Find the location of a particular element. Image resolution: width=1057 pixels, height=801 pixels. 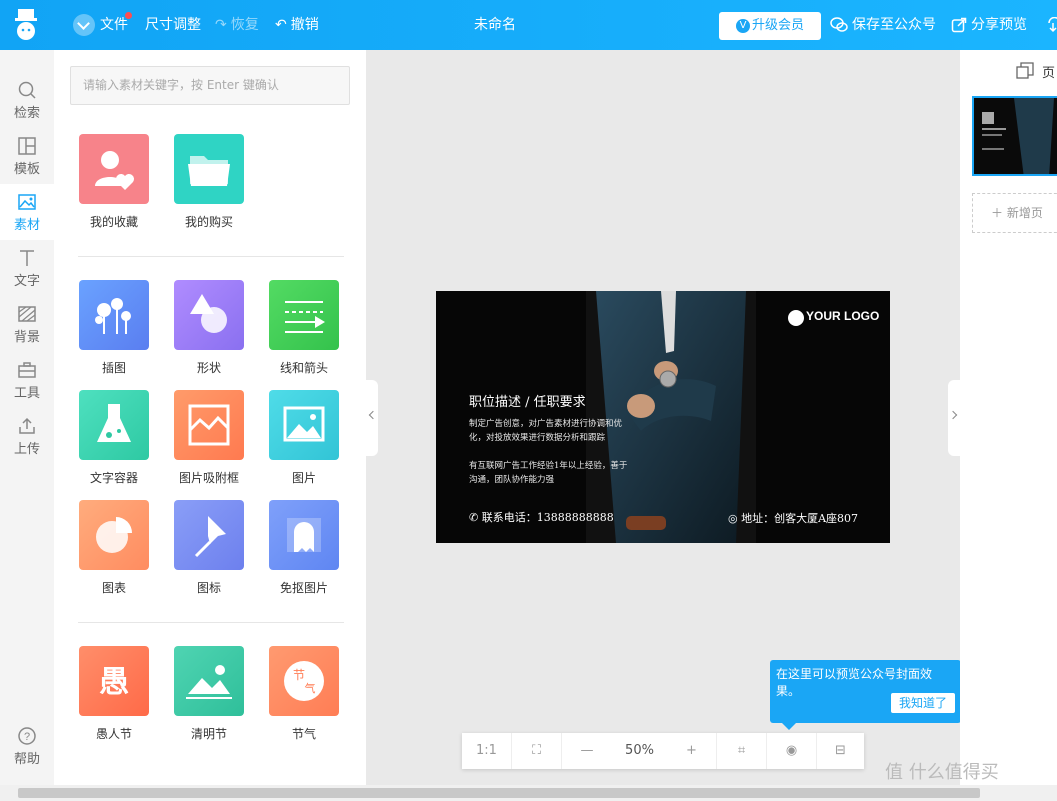

upgrade-button: V 升级会员 is located at coordinates (770, 26).